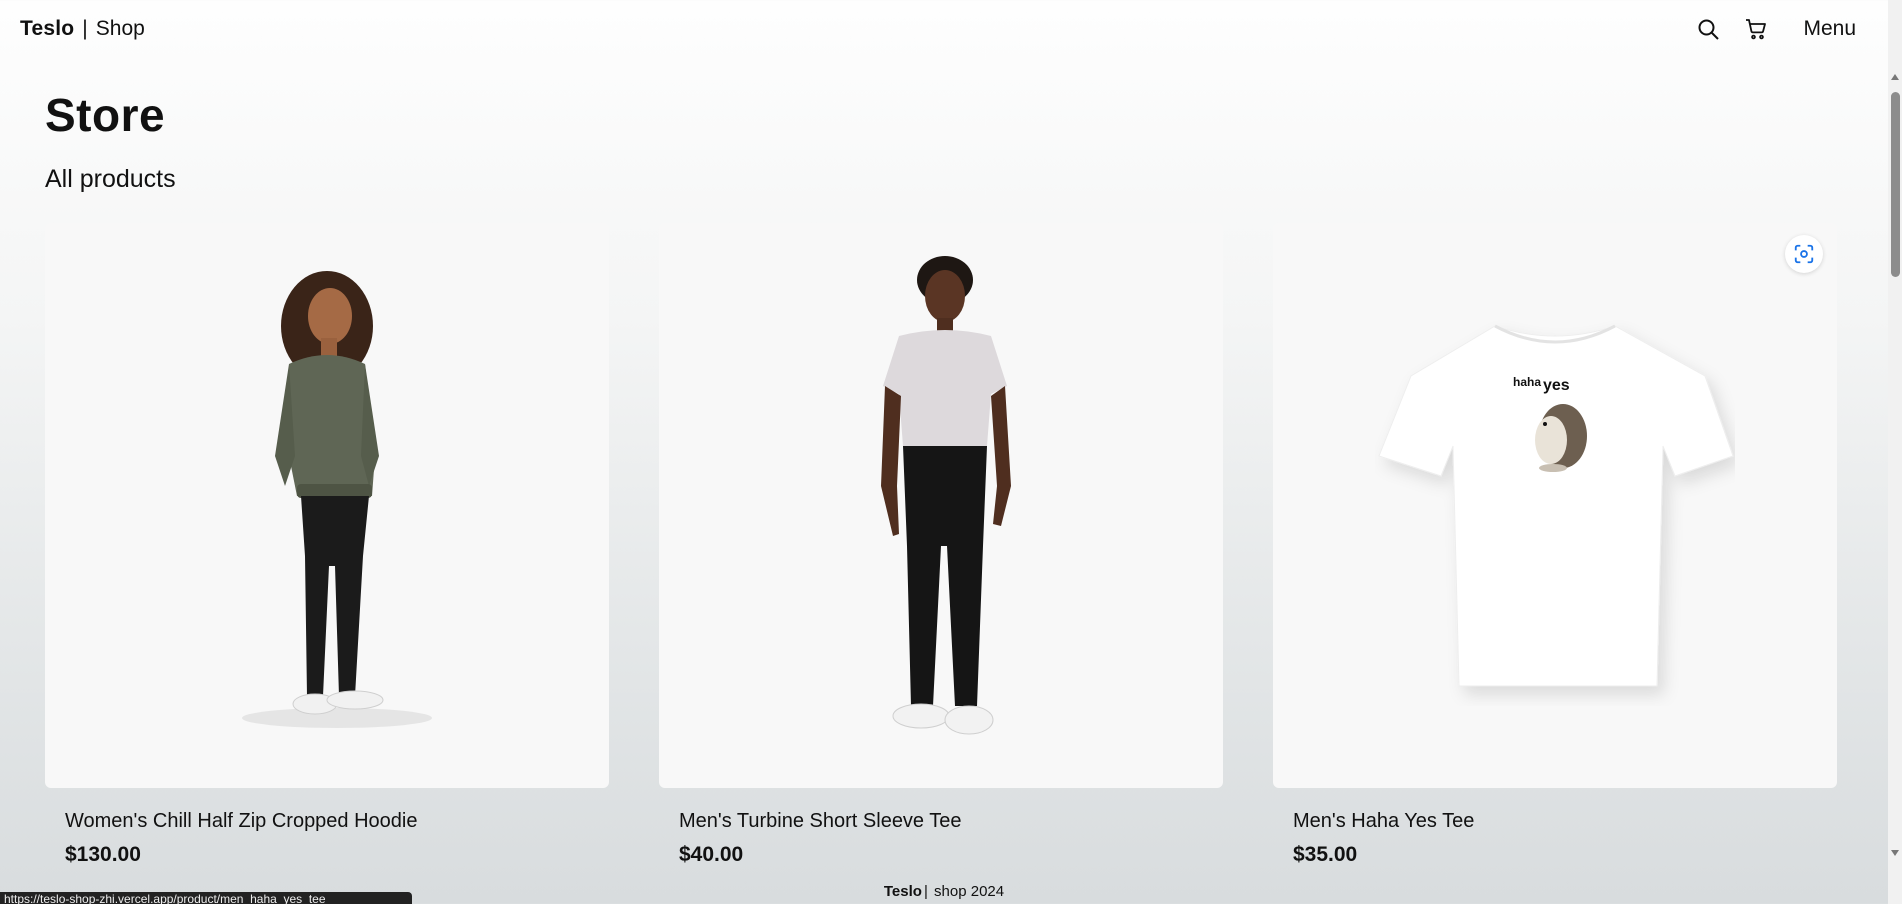 The width and height of the screenshot is (1902, 904). Describe the element at coordinates (110, 179) in the screenshot. I see `page-subtitle: All products` at that location.